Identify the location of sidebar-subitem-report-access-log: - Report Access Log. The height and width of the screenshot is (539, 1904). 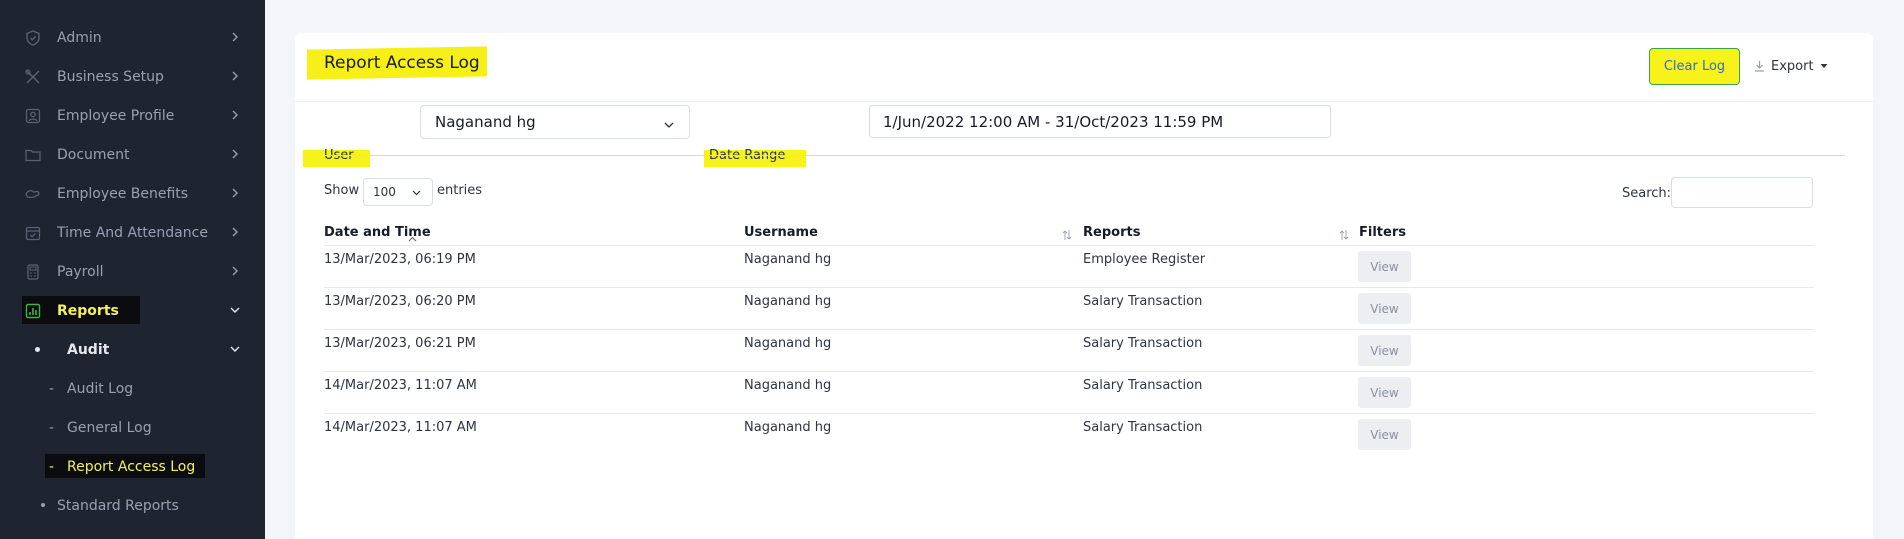
(132, 466).